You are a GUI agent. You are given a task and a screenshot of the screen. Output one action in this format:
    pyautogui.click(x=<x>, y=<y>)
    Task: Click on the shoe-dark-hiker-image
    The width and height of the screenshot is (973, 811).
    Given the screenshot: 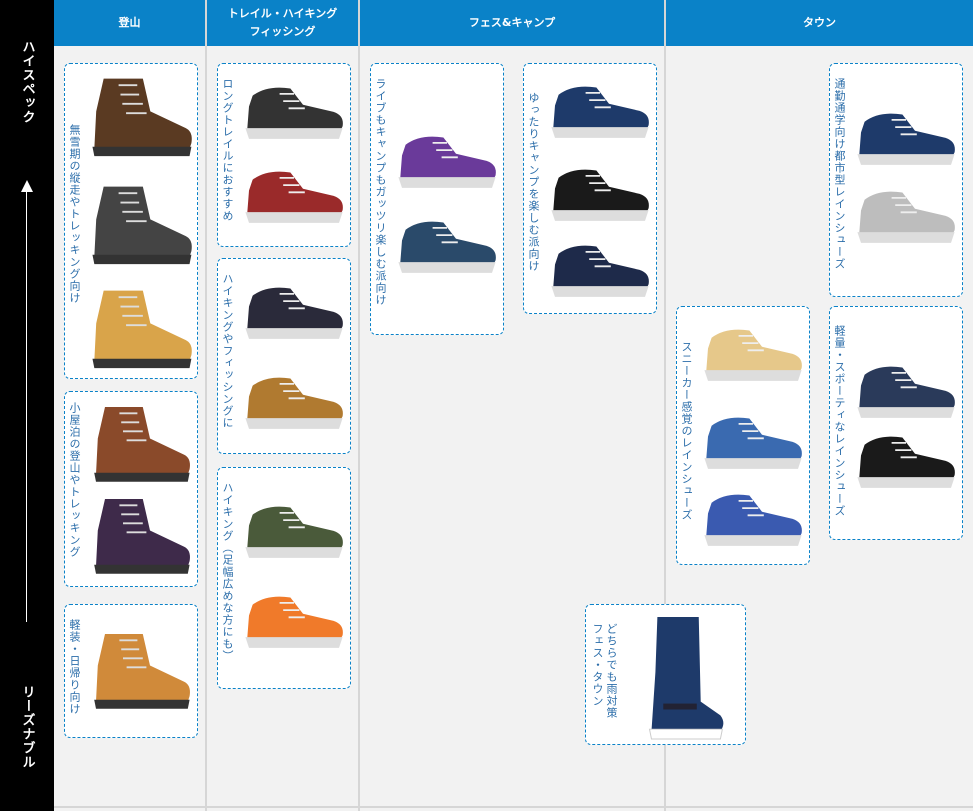 What is the action you would take?
    pyautogui.click(x=294, y=311)
    